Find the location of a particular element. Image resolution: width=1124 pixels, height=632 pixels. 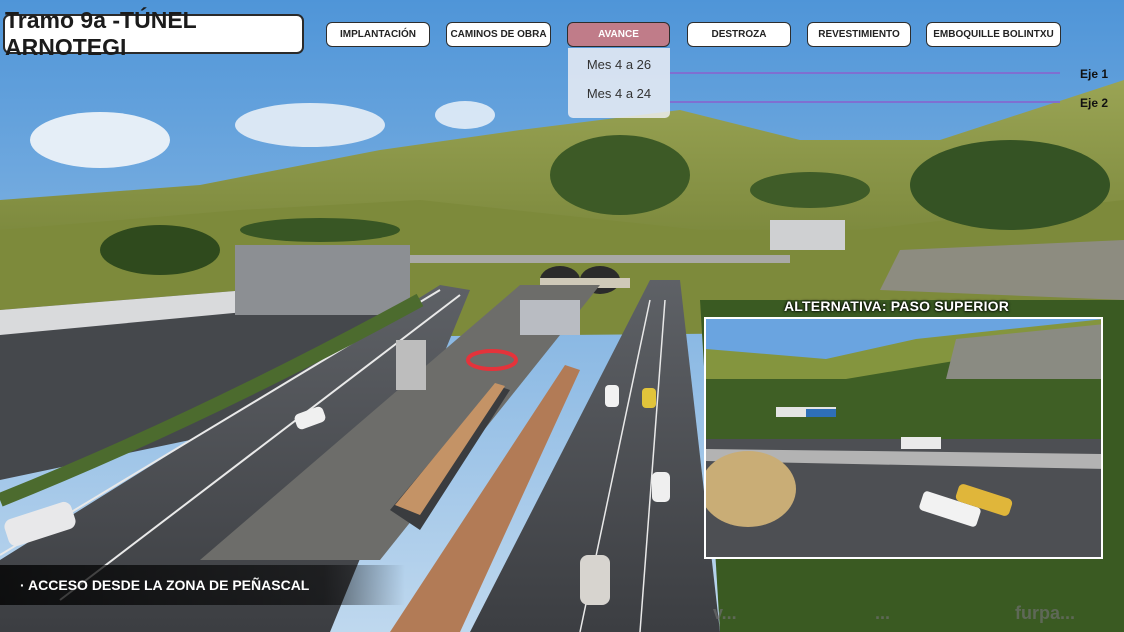

eje-2-label: Eje 2 is located at coordinates (1094, 103).